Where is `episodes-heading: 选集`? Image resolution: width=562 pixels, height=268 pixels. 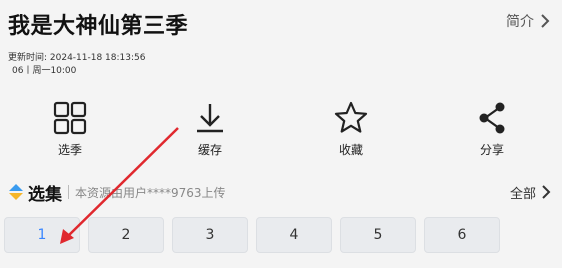 episodes-heading: 选集 is located at coordinates (45, 194).